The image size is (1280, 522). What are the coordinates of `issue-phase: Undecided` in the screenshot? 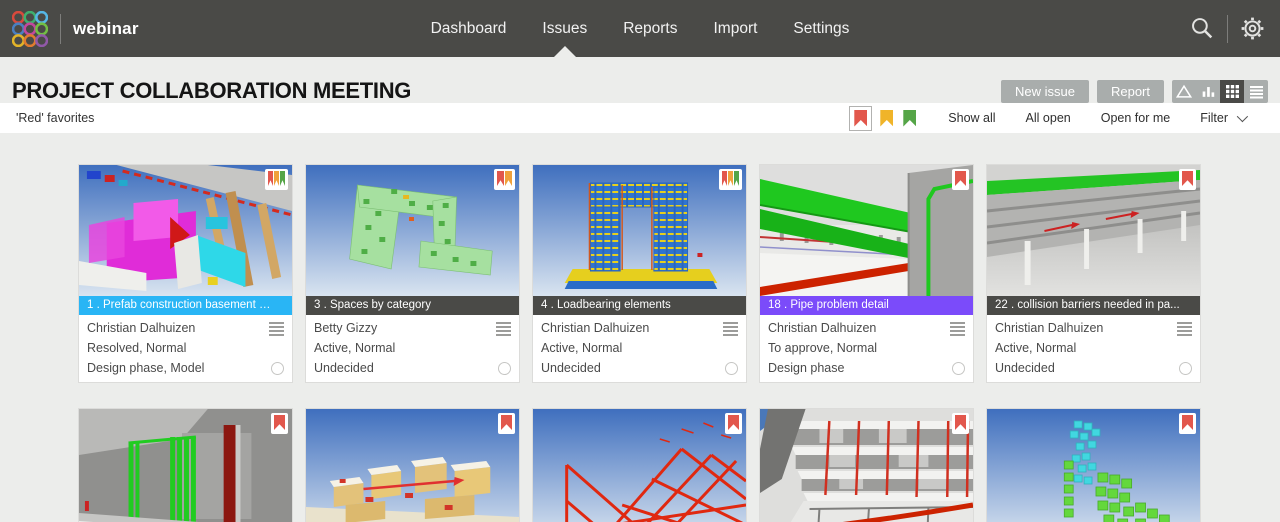 It's located at (1025, 368).